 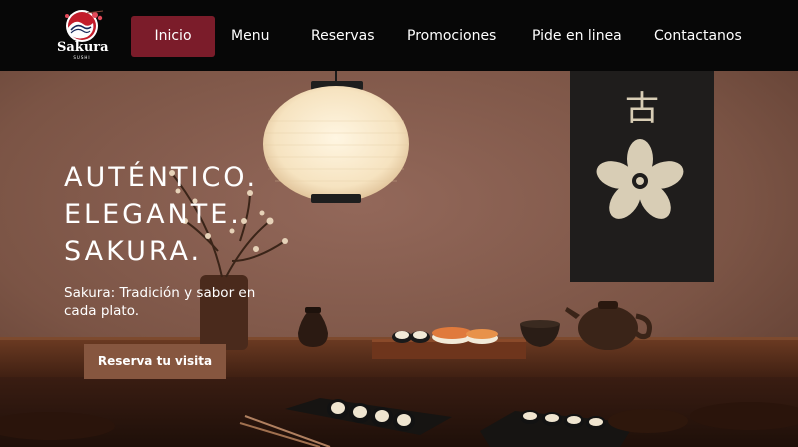 I want to click on hero-headline: AUTÉNTICO. ELEGANTE. SAKURA., so click(x=161, y=214).